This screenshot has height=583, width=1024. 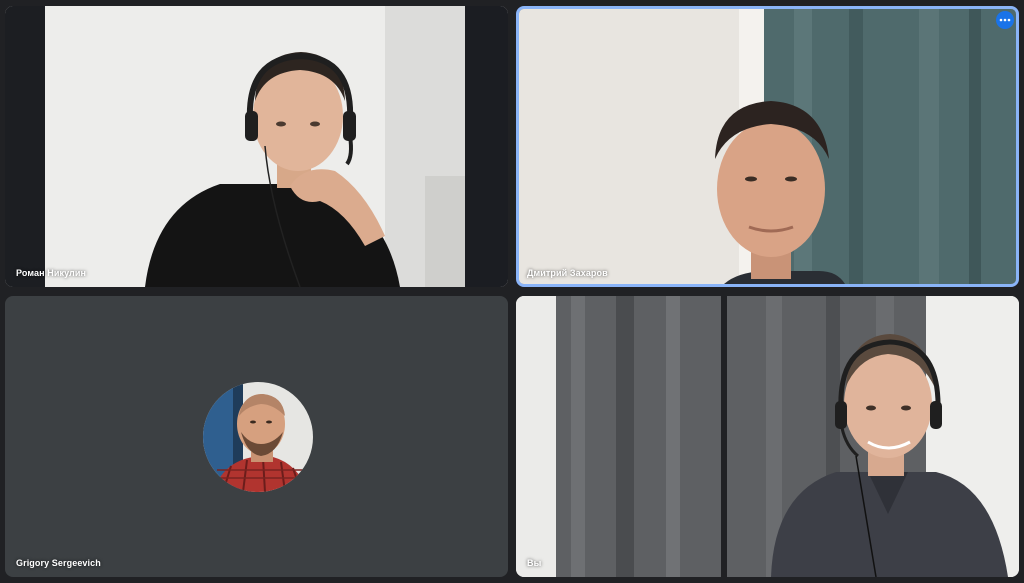 I want to click on more-options-button, so click(x=1005, y=20).